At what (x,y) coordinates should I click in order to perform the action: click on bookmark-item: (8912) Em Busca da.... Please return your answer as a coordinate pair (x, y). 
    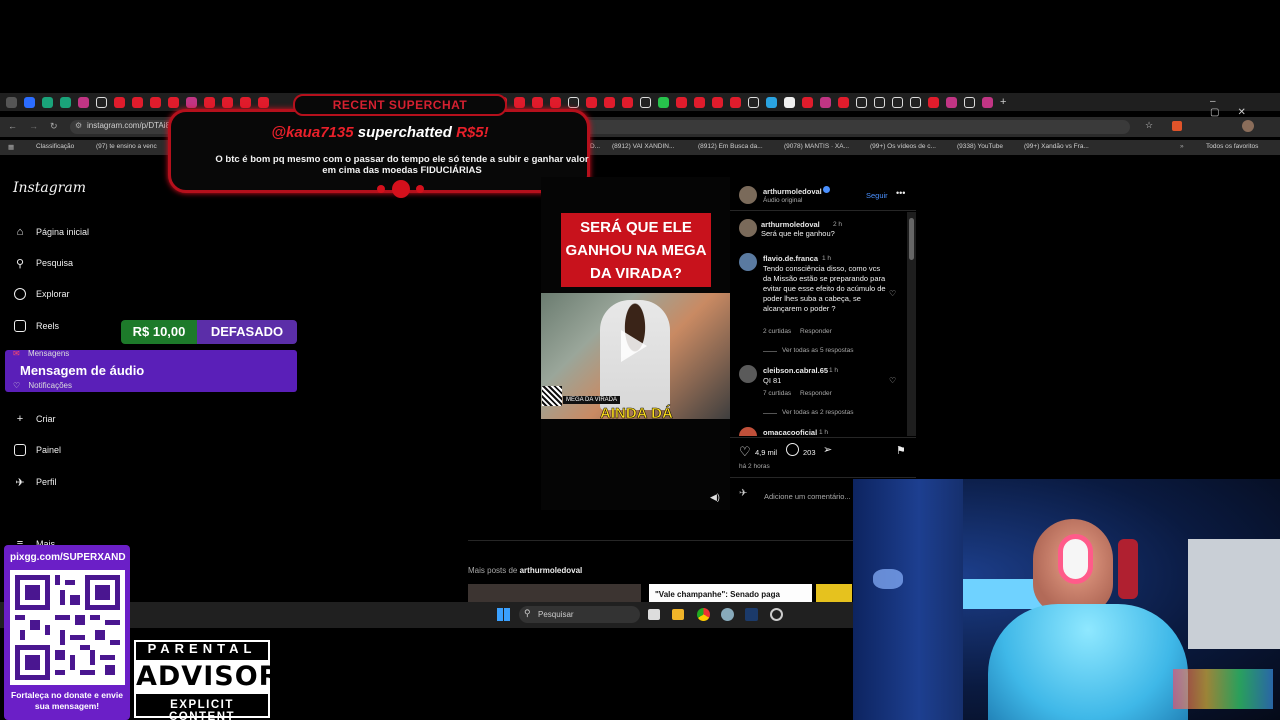
    Looking at the image, I should click on (730, 146).